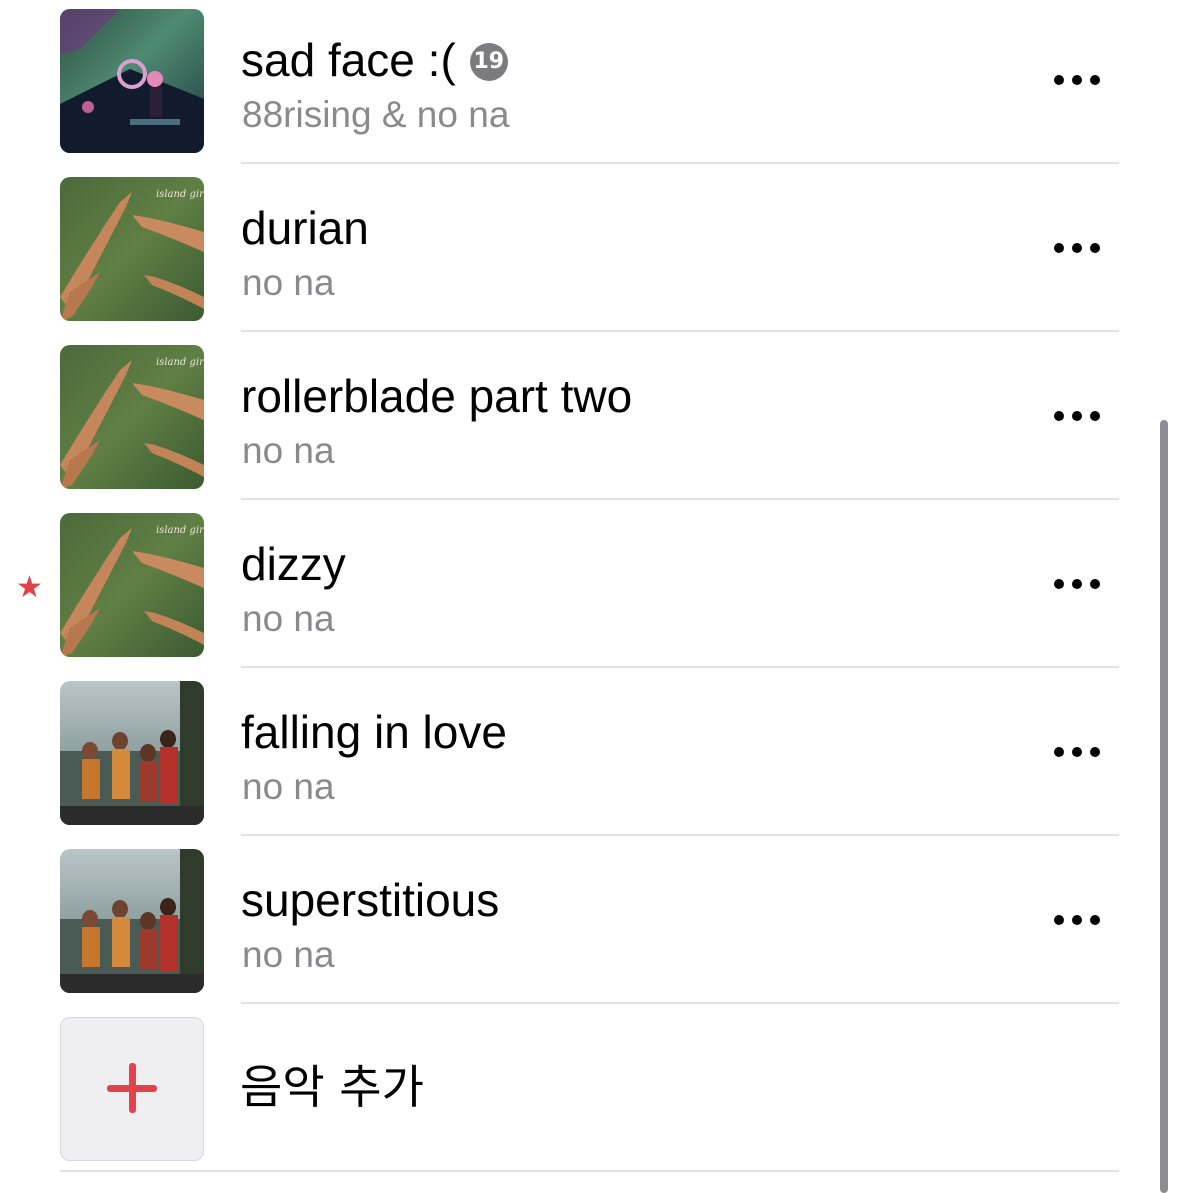 This screenshot has width=1179, height=1193. What do you see at coordinates (293, 564) in the screenshot?
I see `track-title: dizzy` at bounding box center [293, 564].